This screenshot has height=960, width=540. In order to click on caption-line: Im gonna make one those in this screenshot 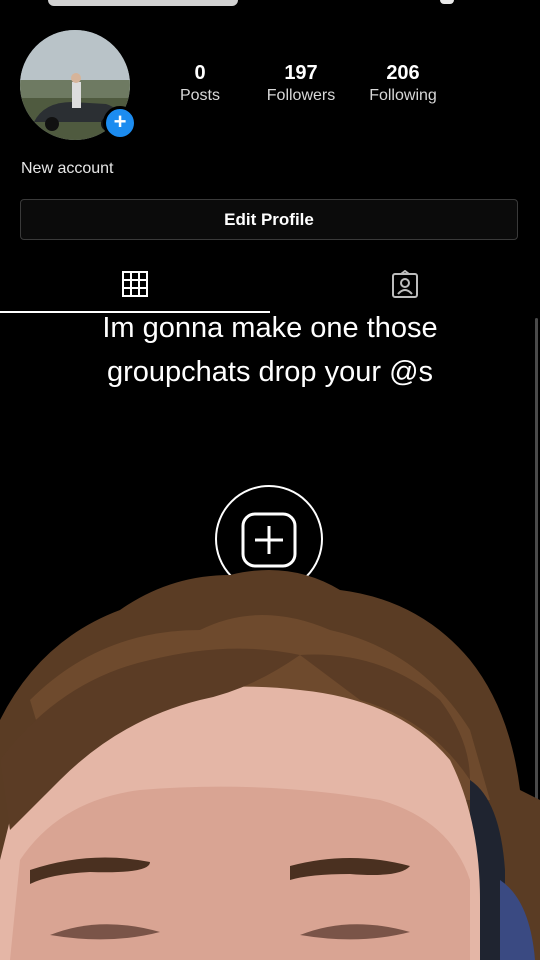, I will do `click(270, 328)`.